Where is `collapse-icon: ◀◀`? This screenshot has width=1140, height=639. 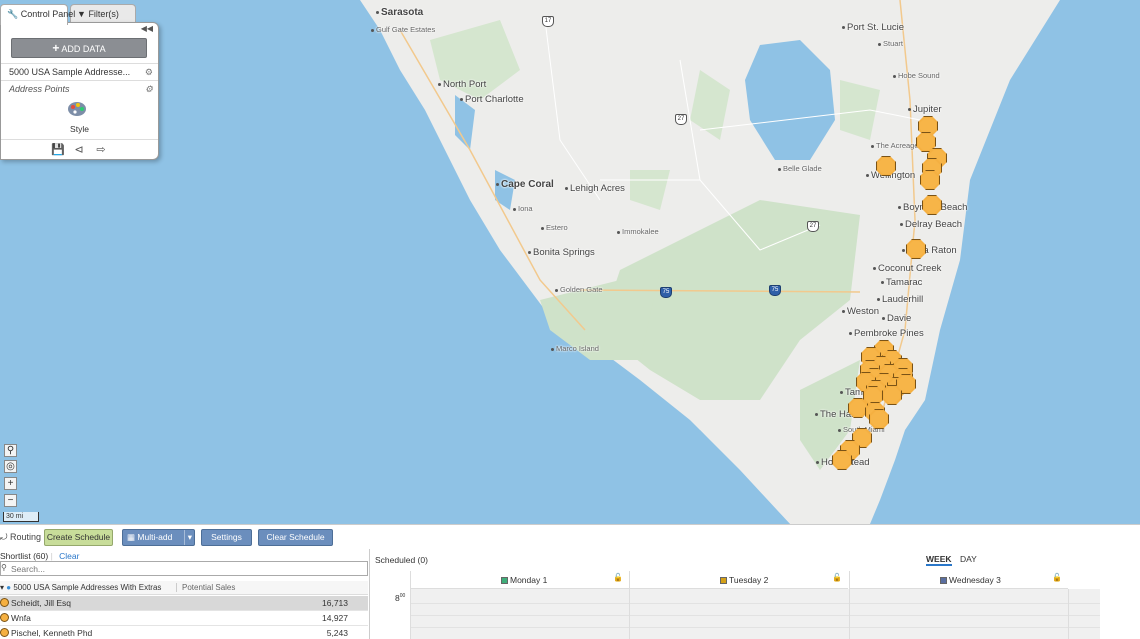
collapse-icon: ◀◀ is located at coordinates (147, 28).